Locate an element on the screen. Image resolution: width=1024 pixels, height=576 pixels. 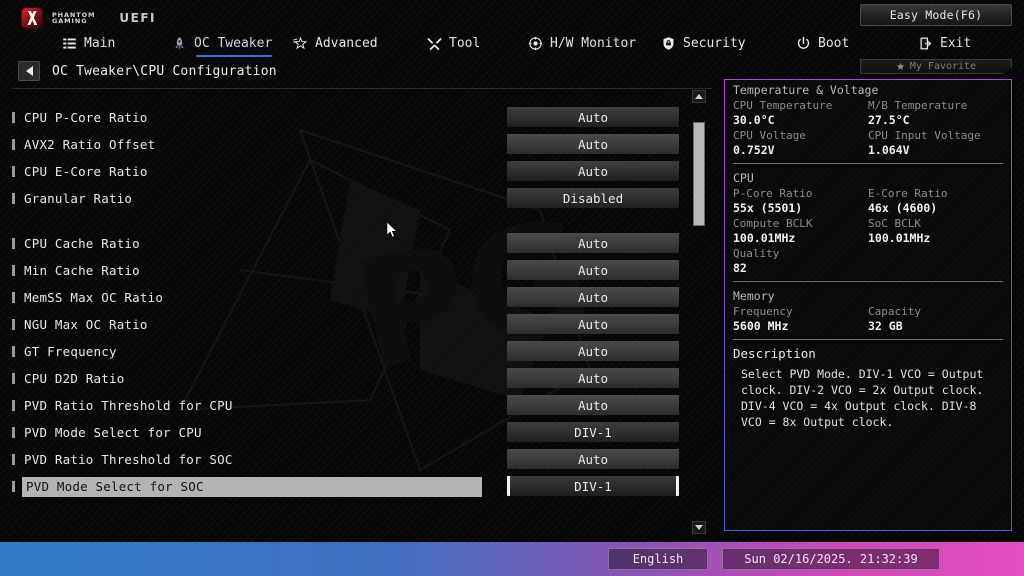
menu-item-label: OC Tweaker is located at coordinates (233, 43).